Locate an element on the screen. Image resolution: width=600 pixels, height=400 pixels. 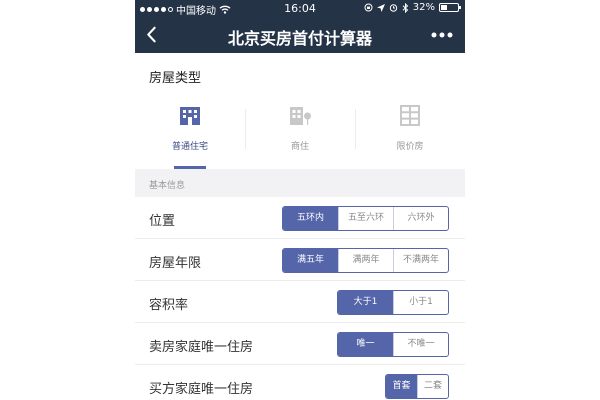
buyer-only-home-segmented-control: 首套 二套 is located at coordinates (417, 386).